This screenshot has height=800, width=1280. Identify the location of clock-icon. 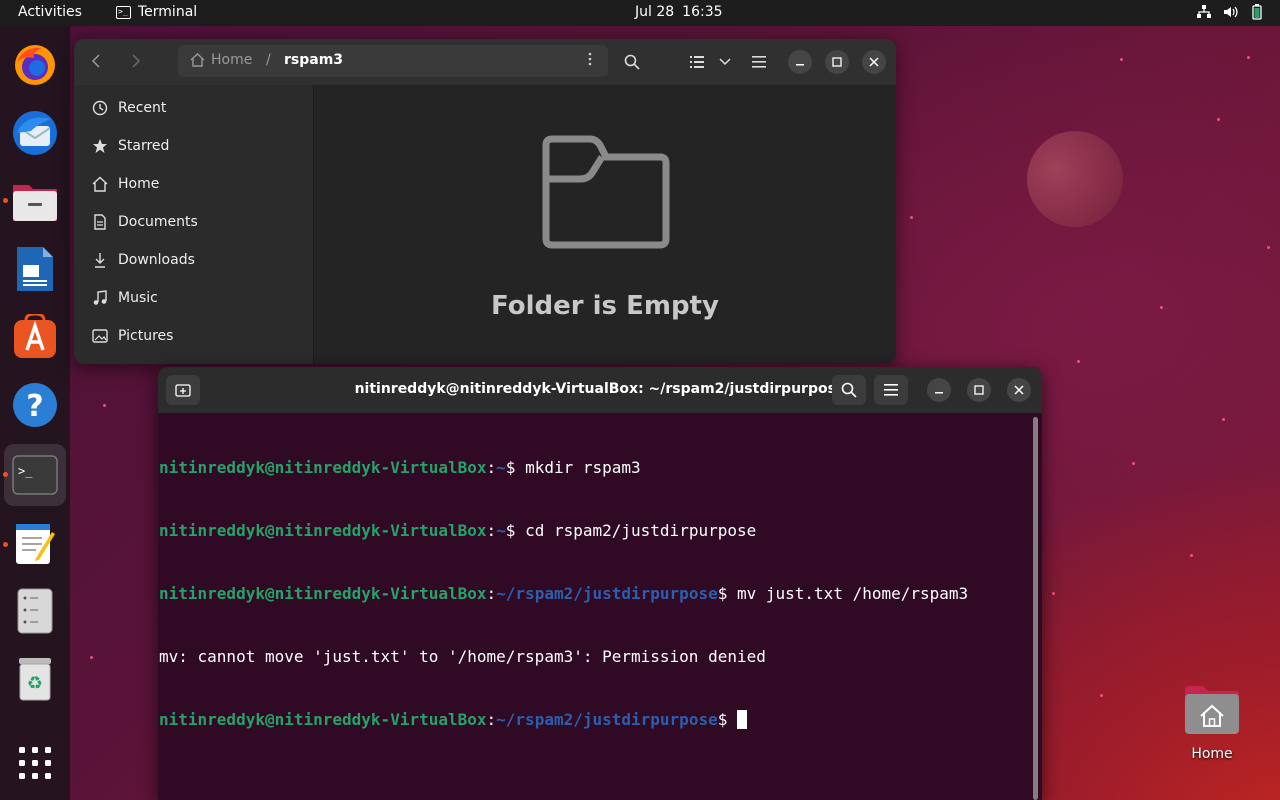
(100, 108).